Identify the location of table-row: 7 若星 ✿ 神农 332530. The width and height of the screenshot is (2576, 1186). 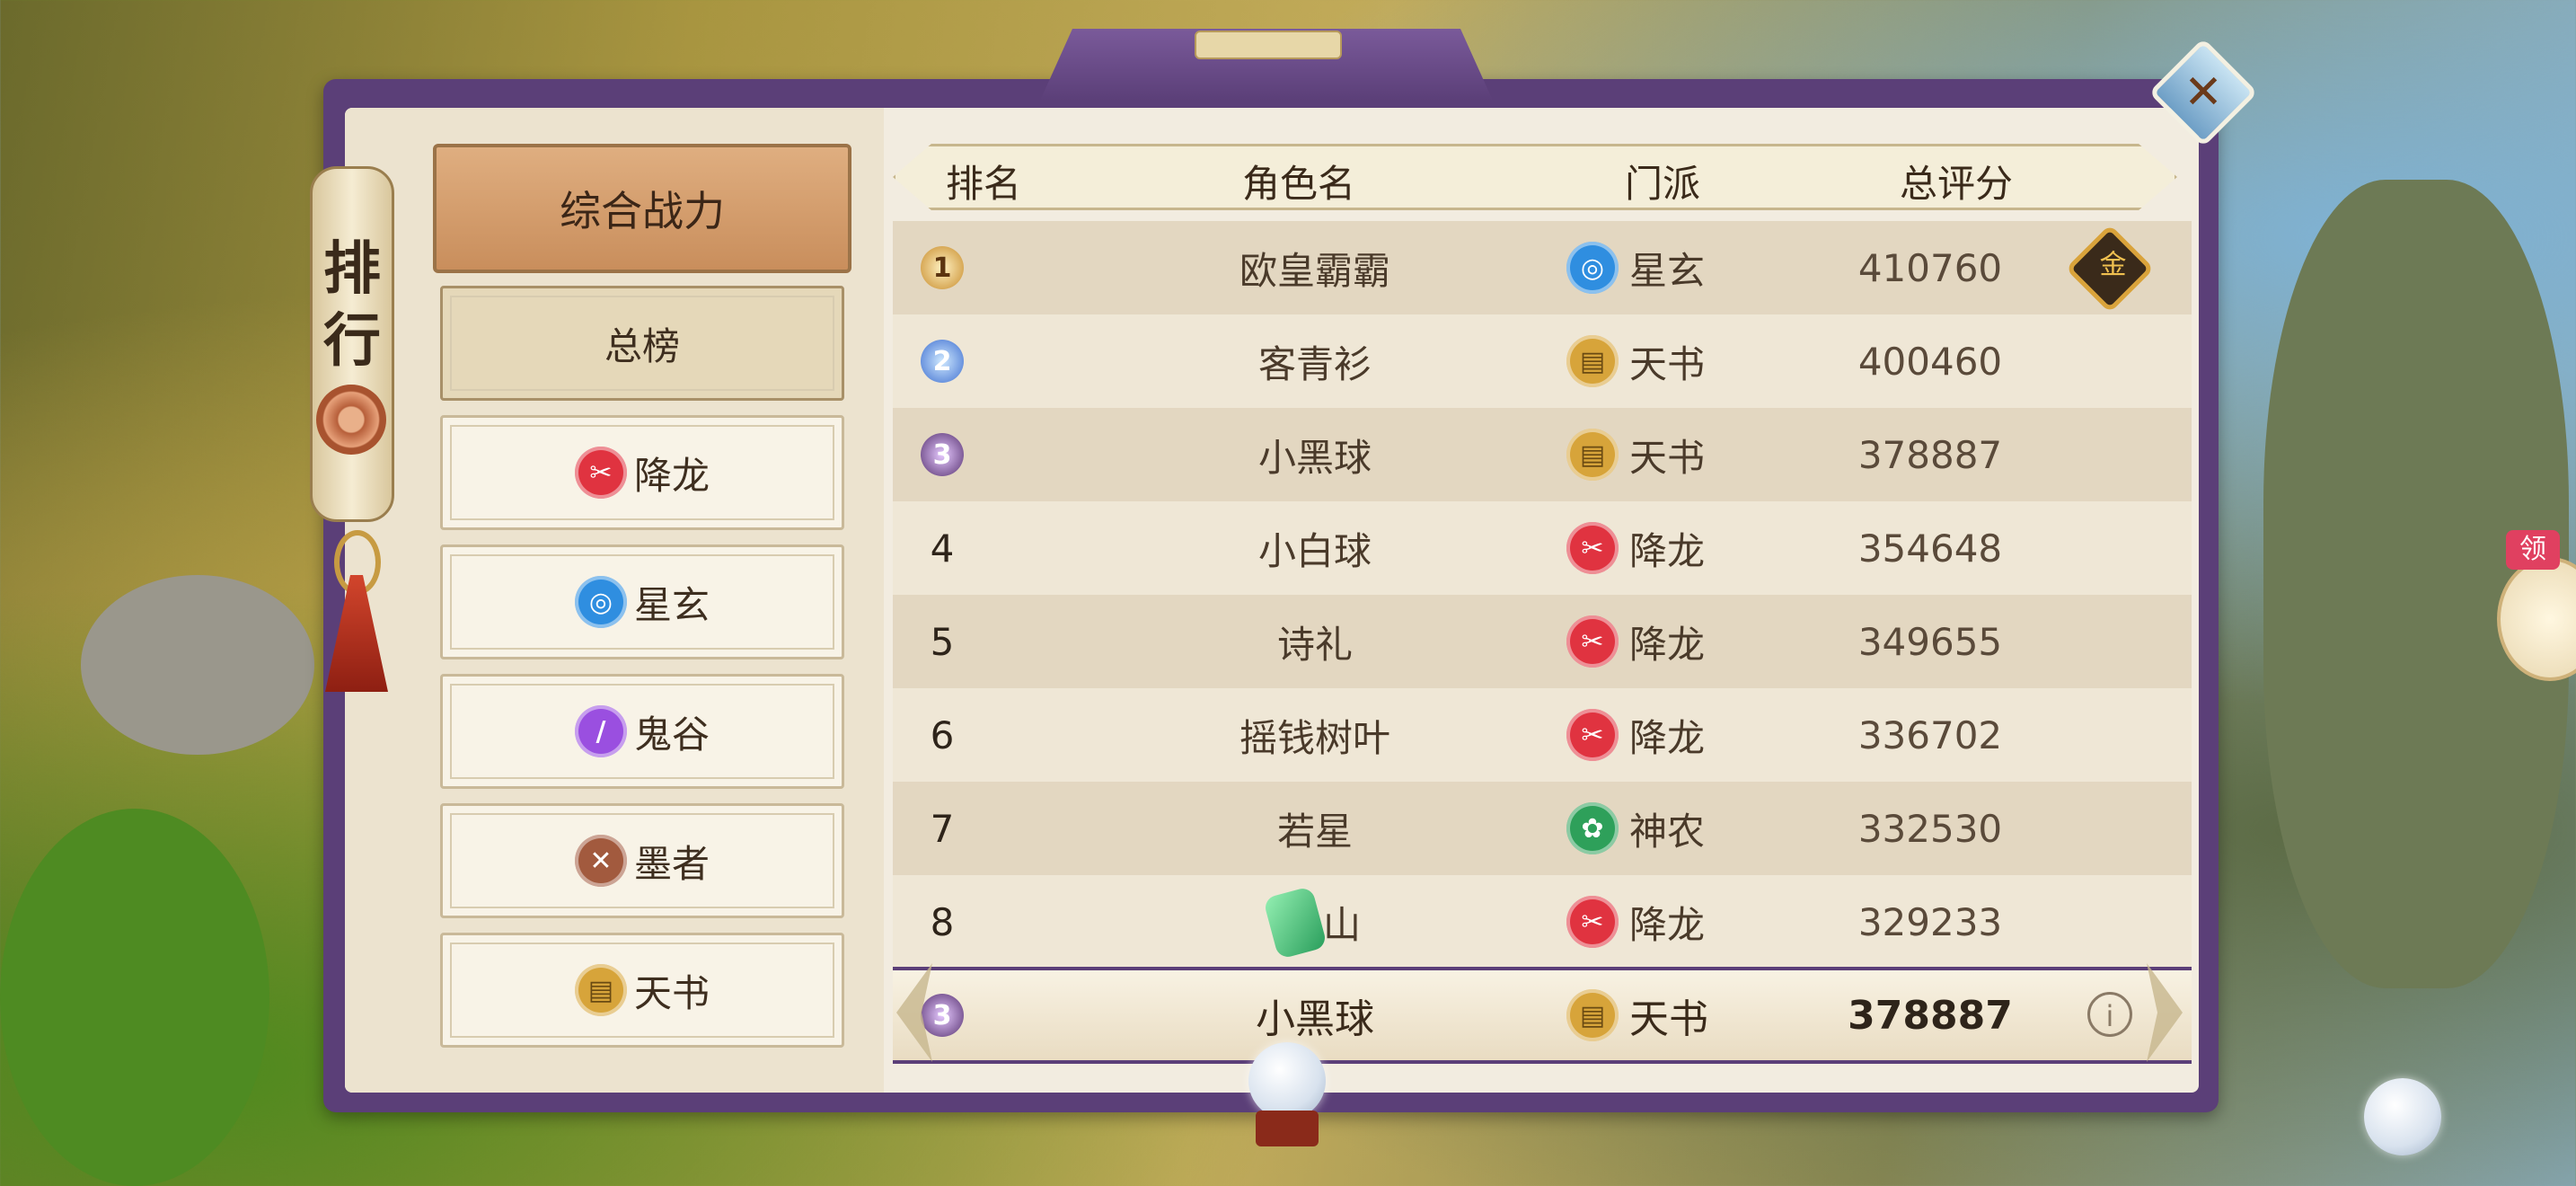
(1542, 828).